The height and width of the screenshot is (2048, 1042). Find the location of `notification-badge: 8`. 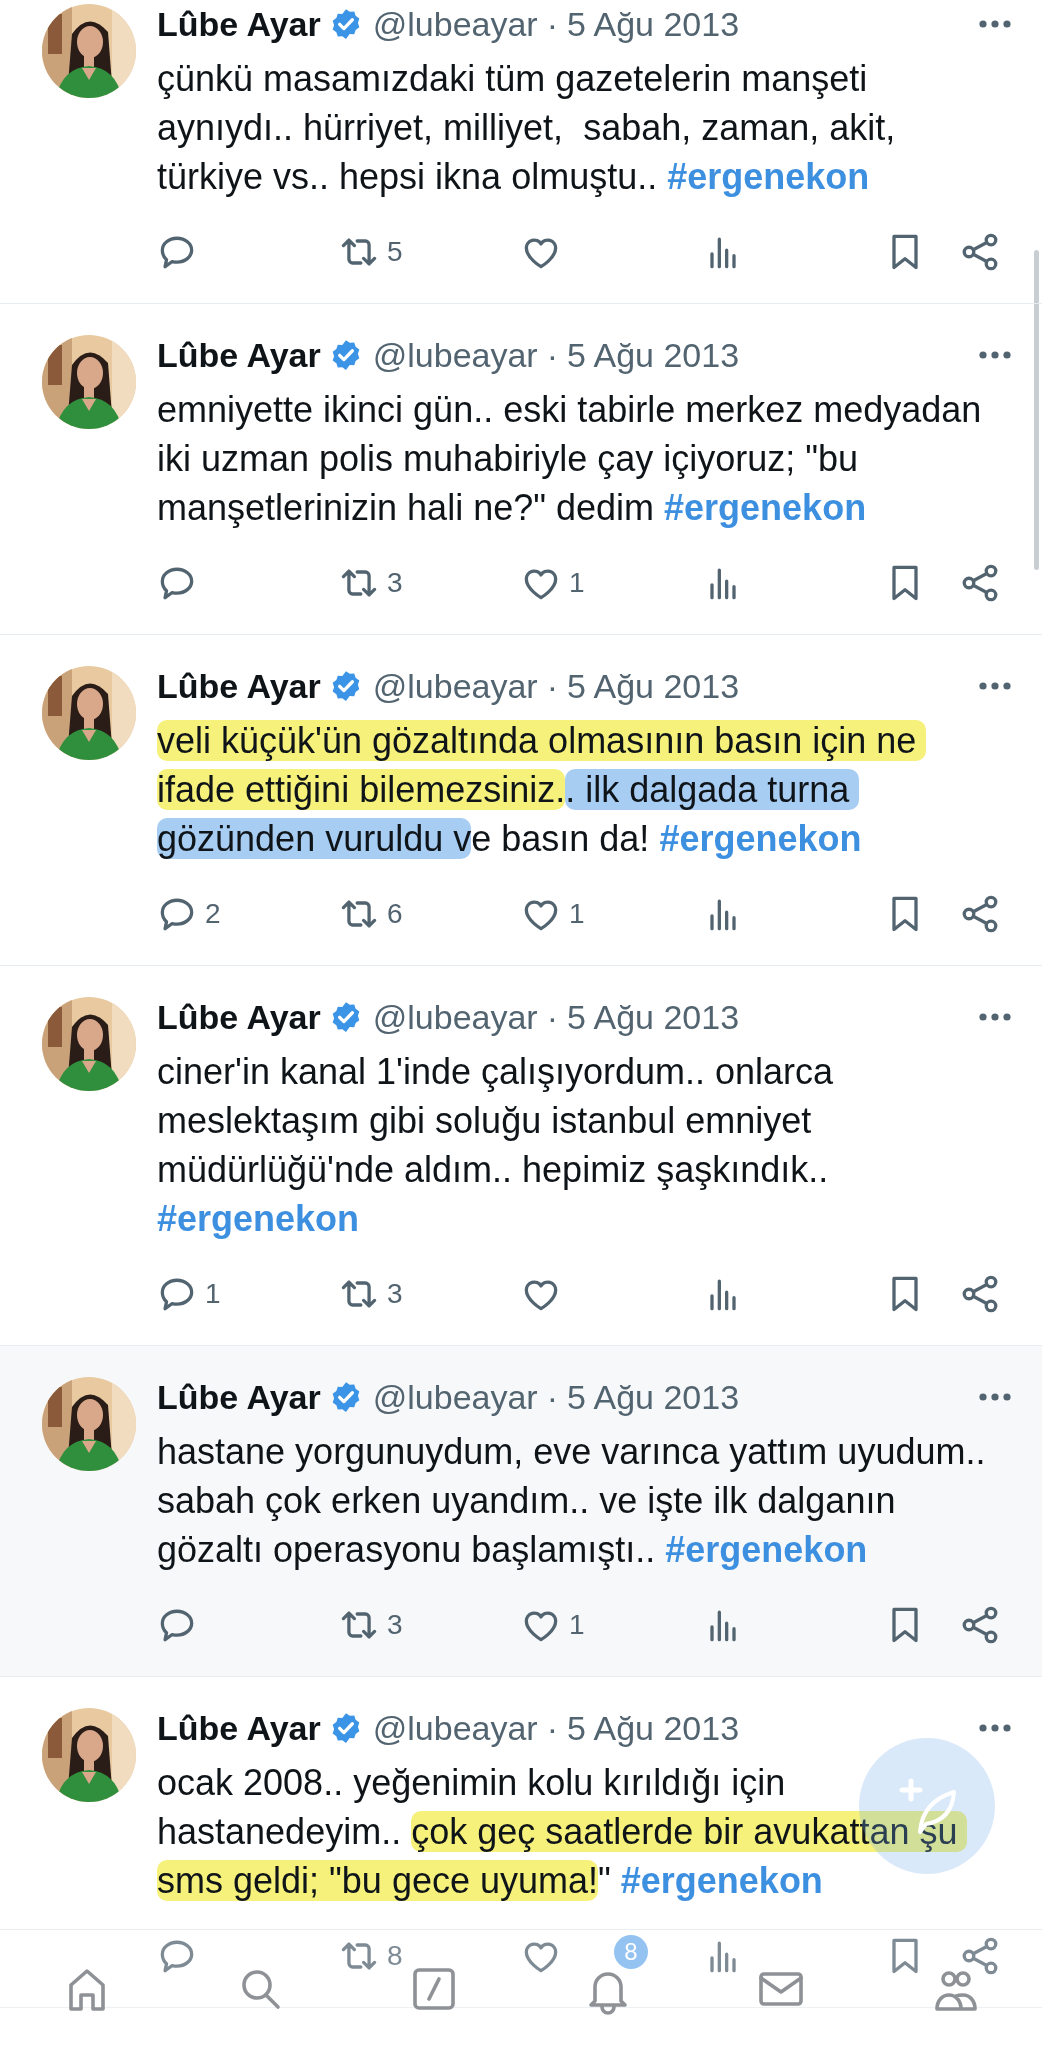

notification-badge: 8 is located at coordinates (630, 1952).